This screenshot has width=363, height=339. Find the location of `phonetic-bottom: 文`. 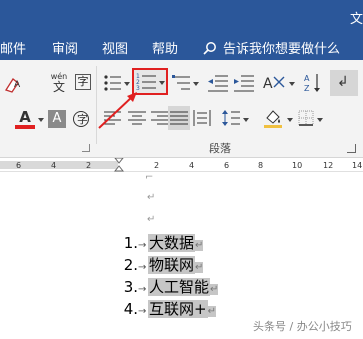

phonetic-bottom: 文 is located at coordinates (58, 87).